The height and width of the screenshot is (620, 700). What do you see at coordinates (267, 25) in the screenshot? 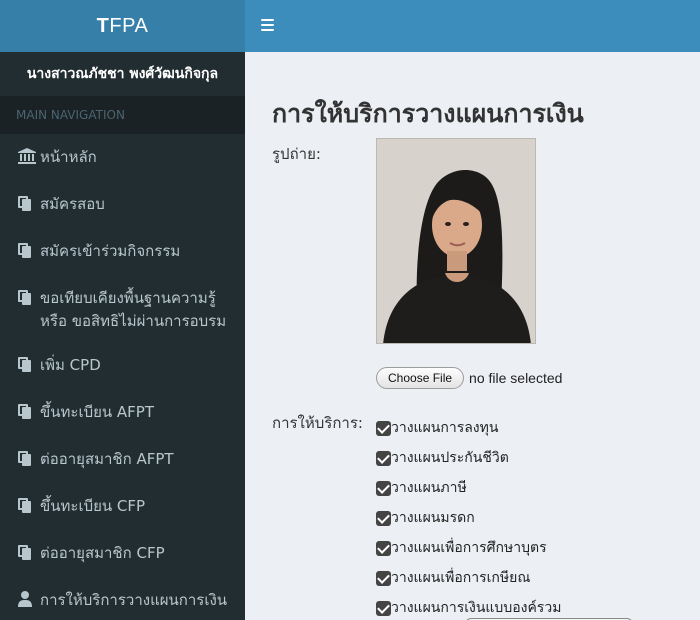
I see `hamburger-menu-icon` at bounding box center [267, 25].